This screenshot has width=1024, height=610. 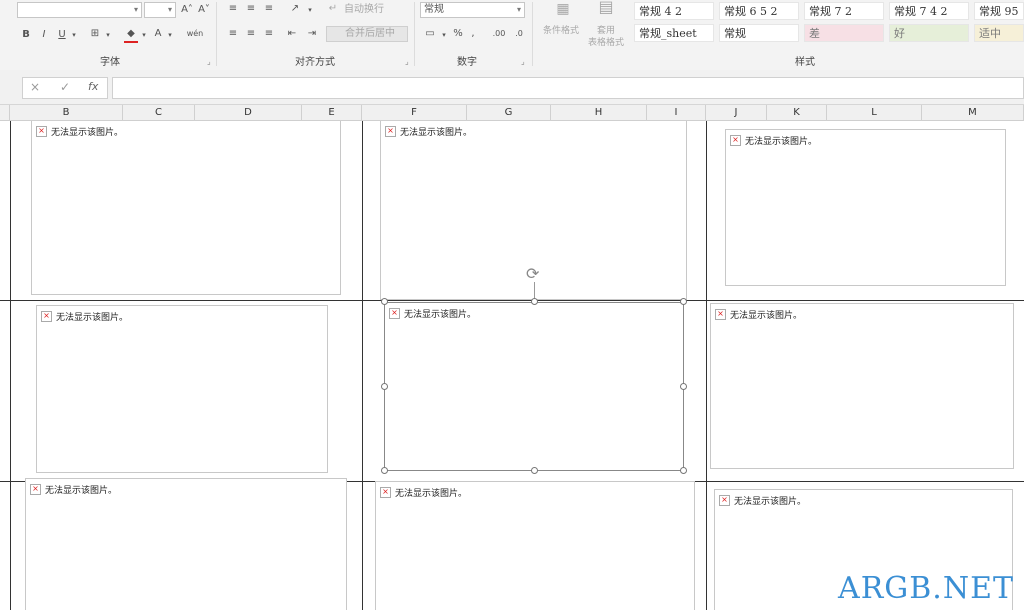 I want to click on column-header: K, so click(x=797, y=113).